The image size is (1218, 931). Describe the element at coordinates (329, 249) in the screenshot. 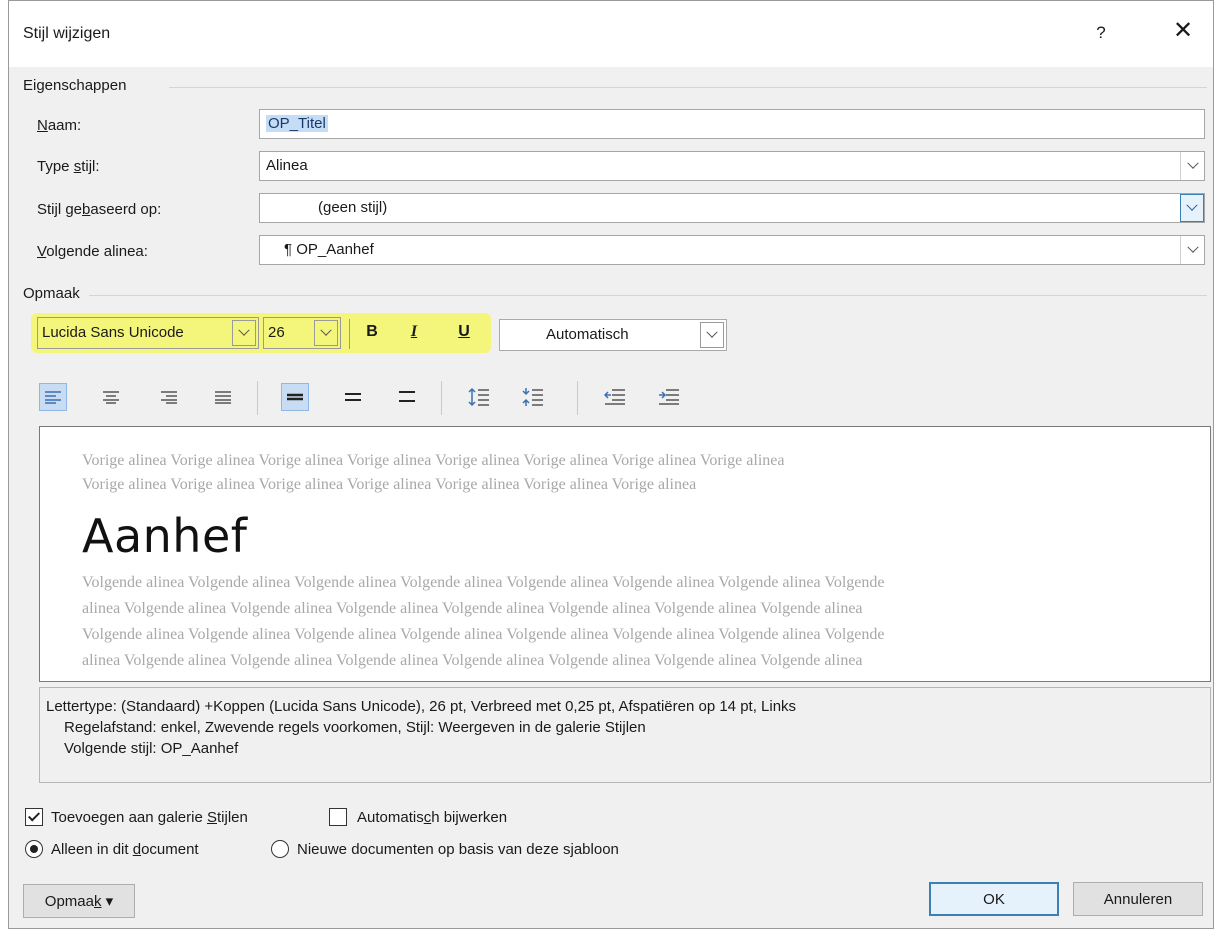

I see `next-paragraph-value: ¶ OP_Aanhef` at that location.